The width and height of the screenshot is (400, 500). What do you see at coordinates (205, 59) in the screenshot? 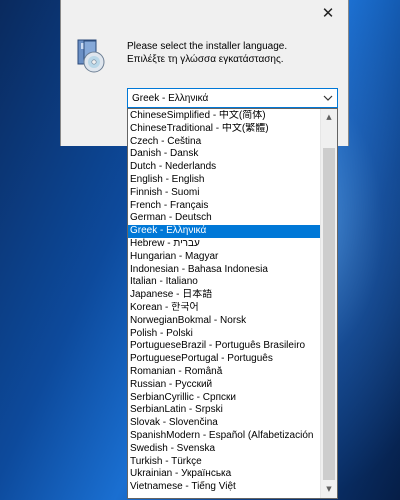
I see `prompt-line-greek: Επιλέξτε τη γλώσσα εγκατάστασης.` at bounding box center [205, 59].